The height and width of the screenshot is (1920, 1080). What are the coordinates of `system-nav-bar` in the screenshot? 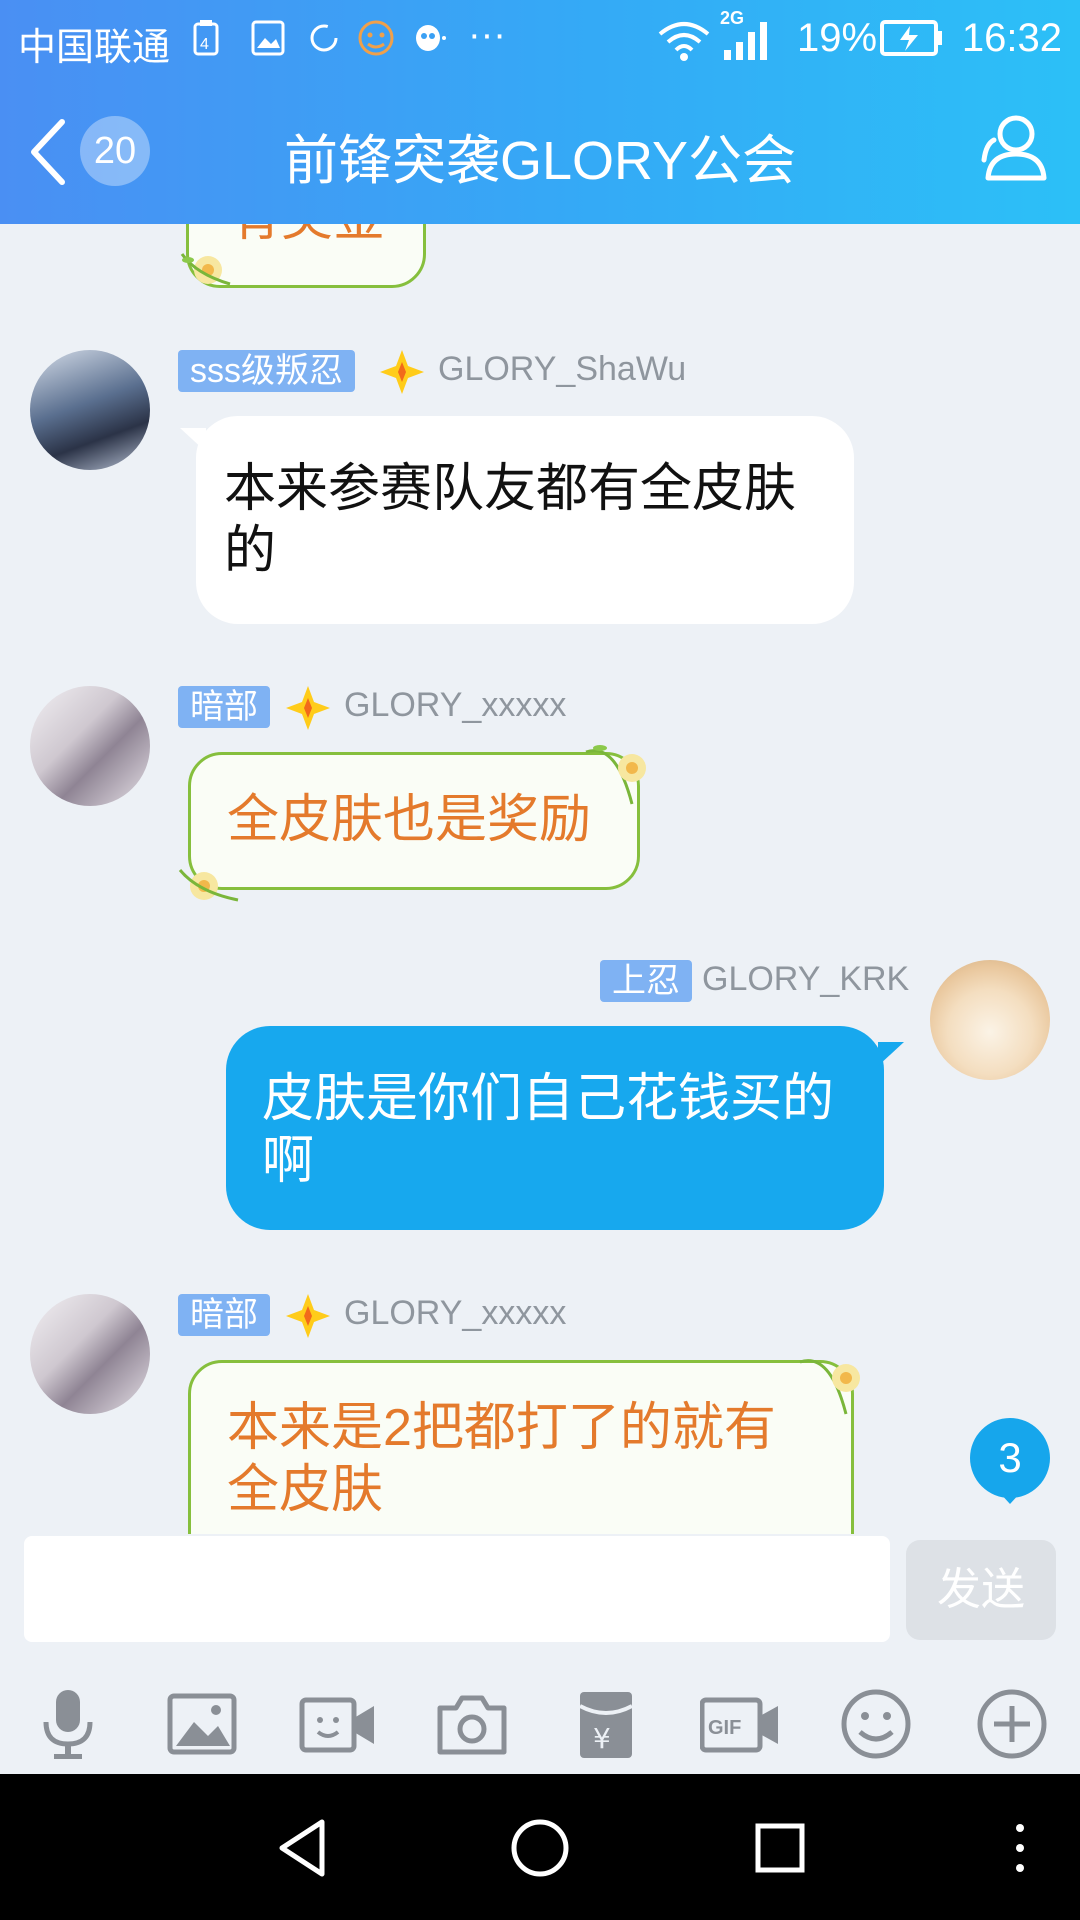 It's located at (540, 1847).